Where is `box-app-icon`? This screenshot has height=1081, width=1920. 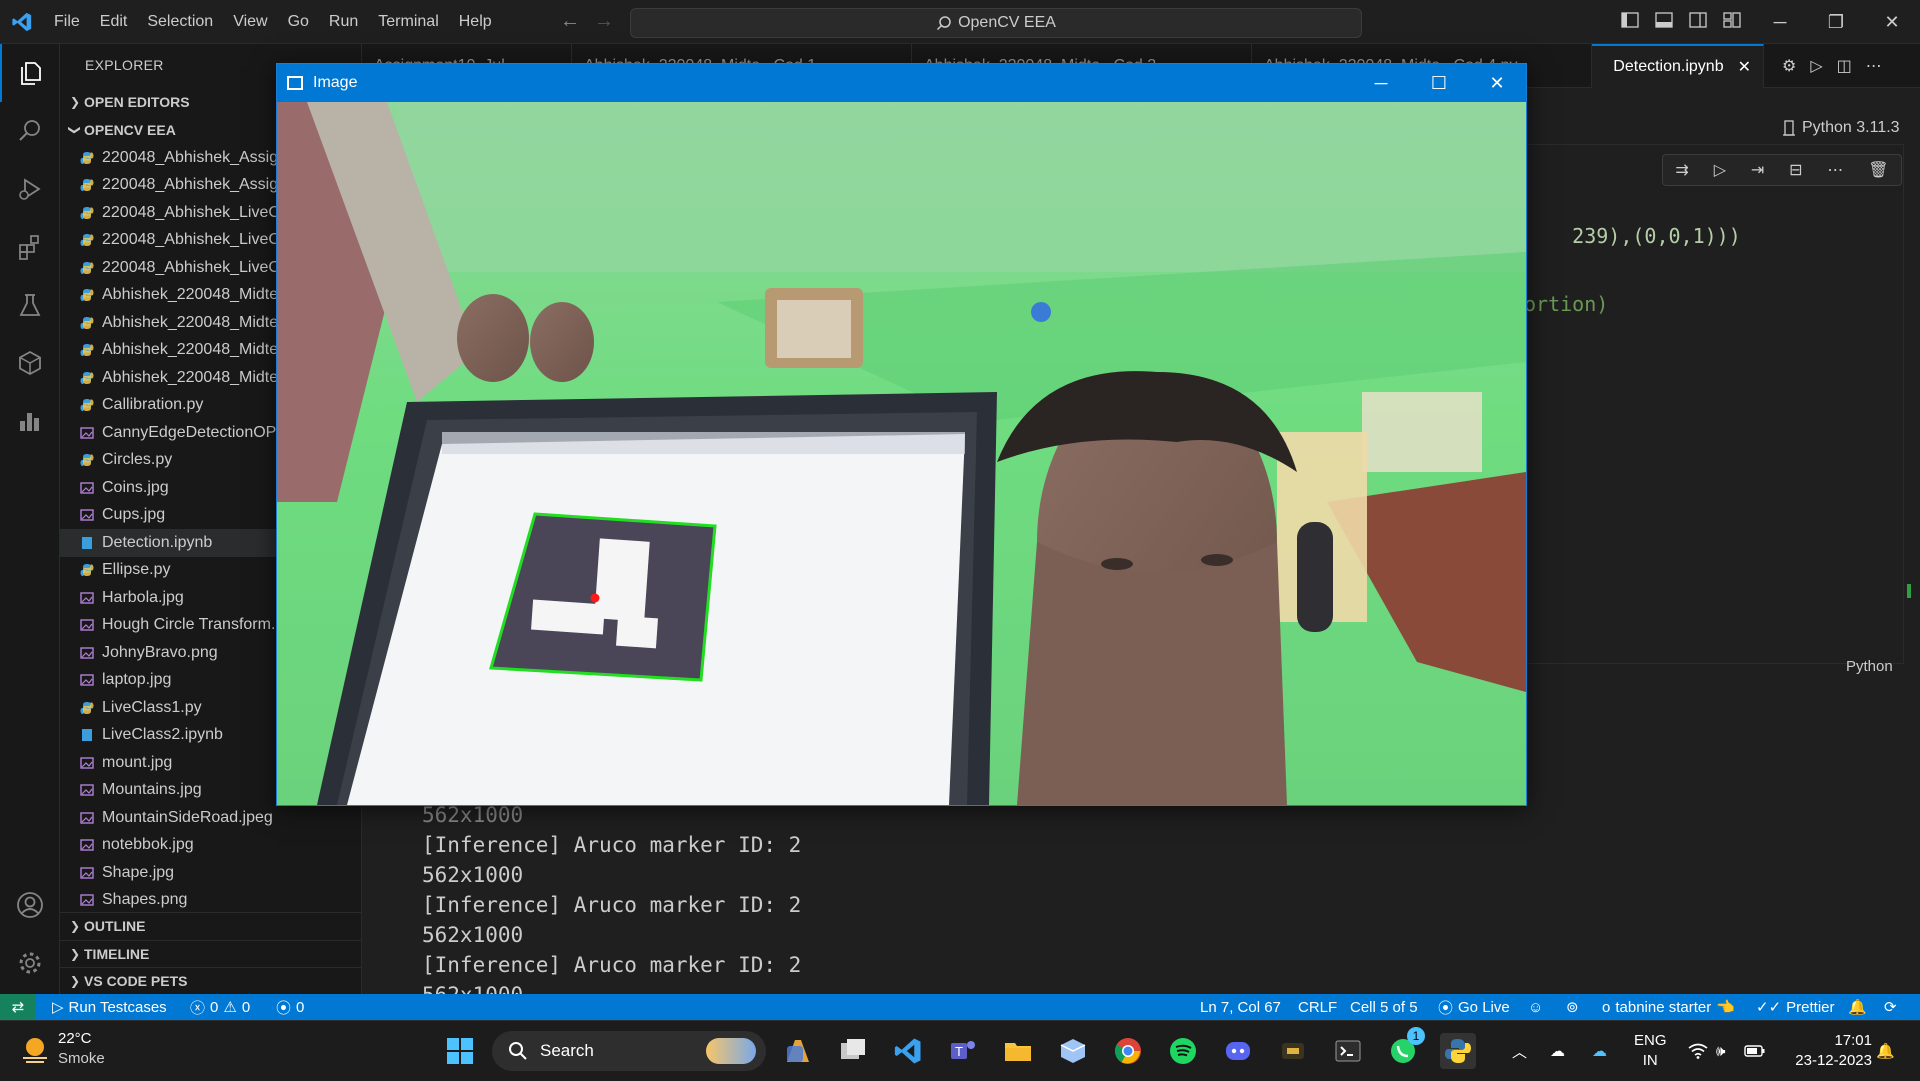
box-app-icon is located at coordinates (1073, 1051).